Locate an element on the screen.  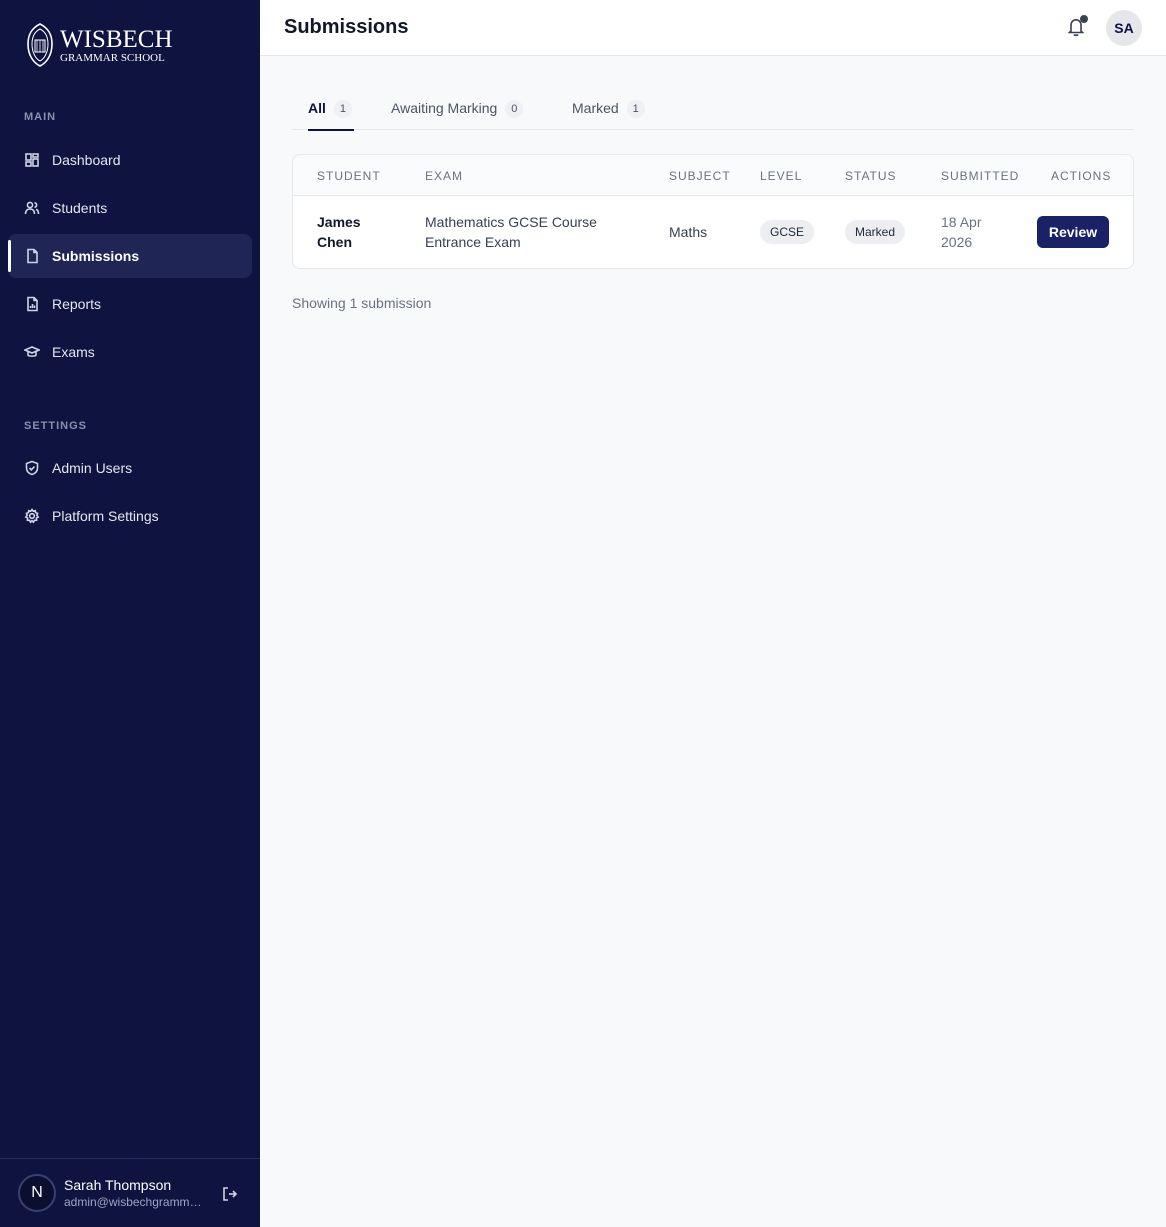
column-header-level: LEVEL is located at coordinates (781, 176).